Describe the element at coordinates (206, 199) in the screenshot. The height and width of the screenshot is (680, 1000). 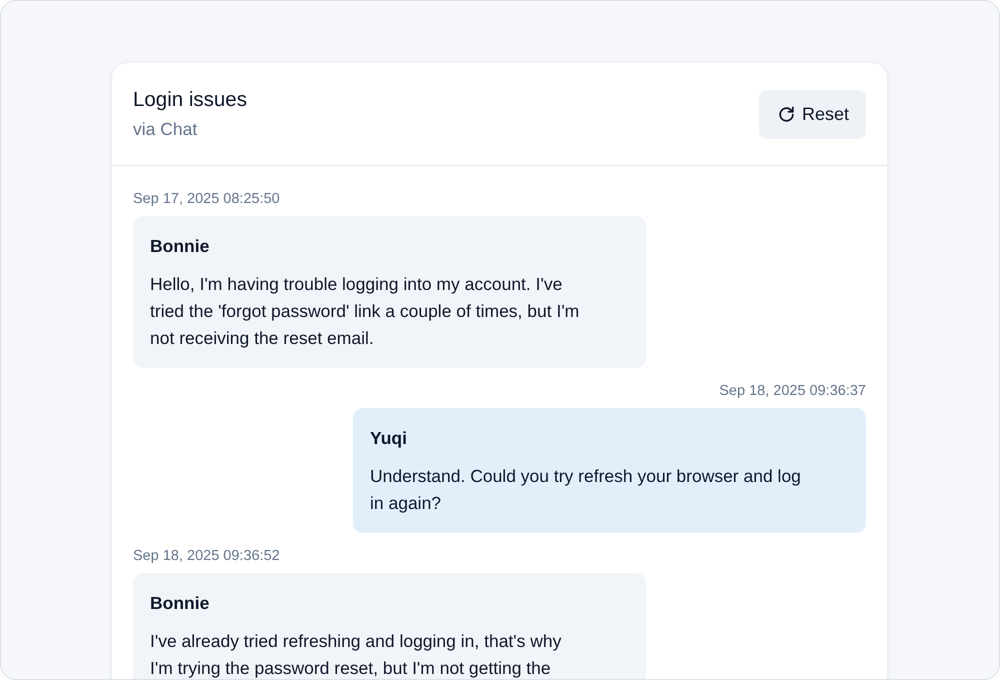
I see `message-timestamp: Sep 17, 2025 08:25:50` at that location.